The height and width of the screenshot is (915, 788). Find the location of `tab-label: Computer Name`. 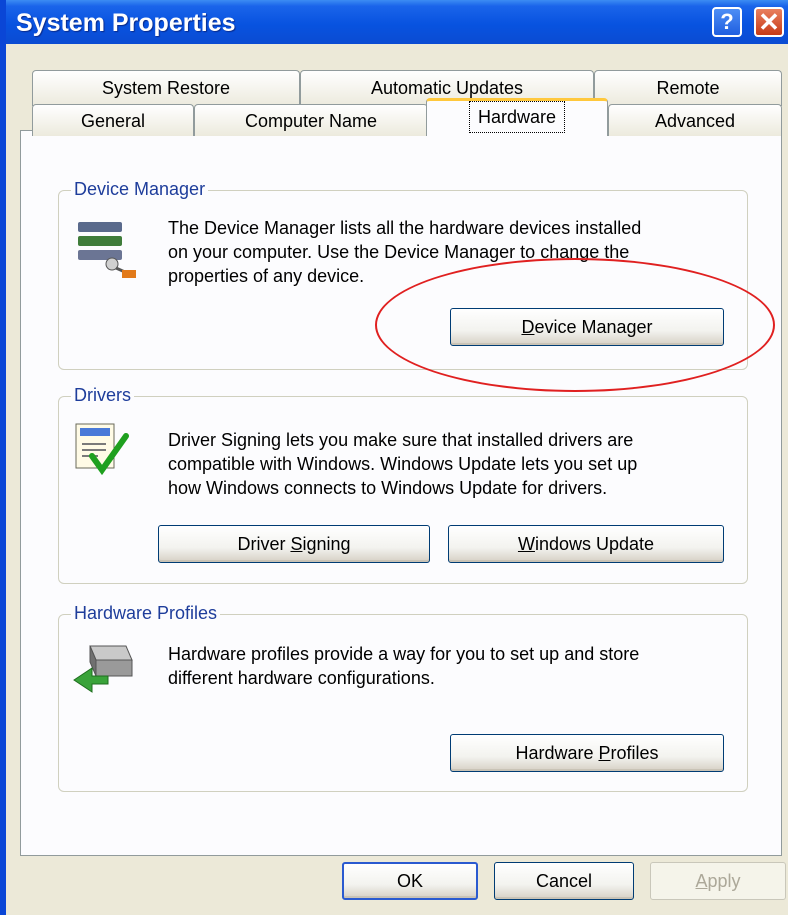

tab-label: Computer Name is located at coordinates (311, 121).